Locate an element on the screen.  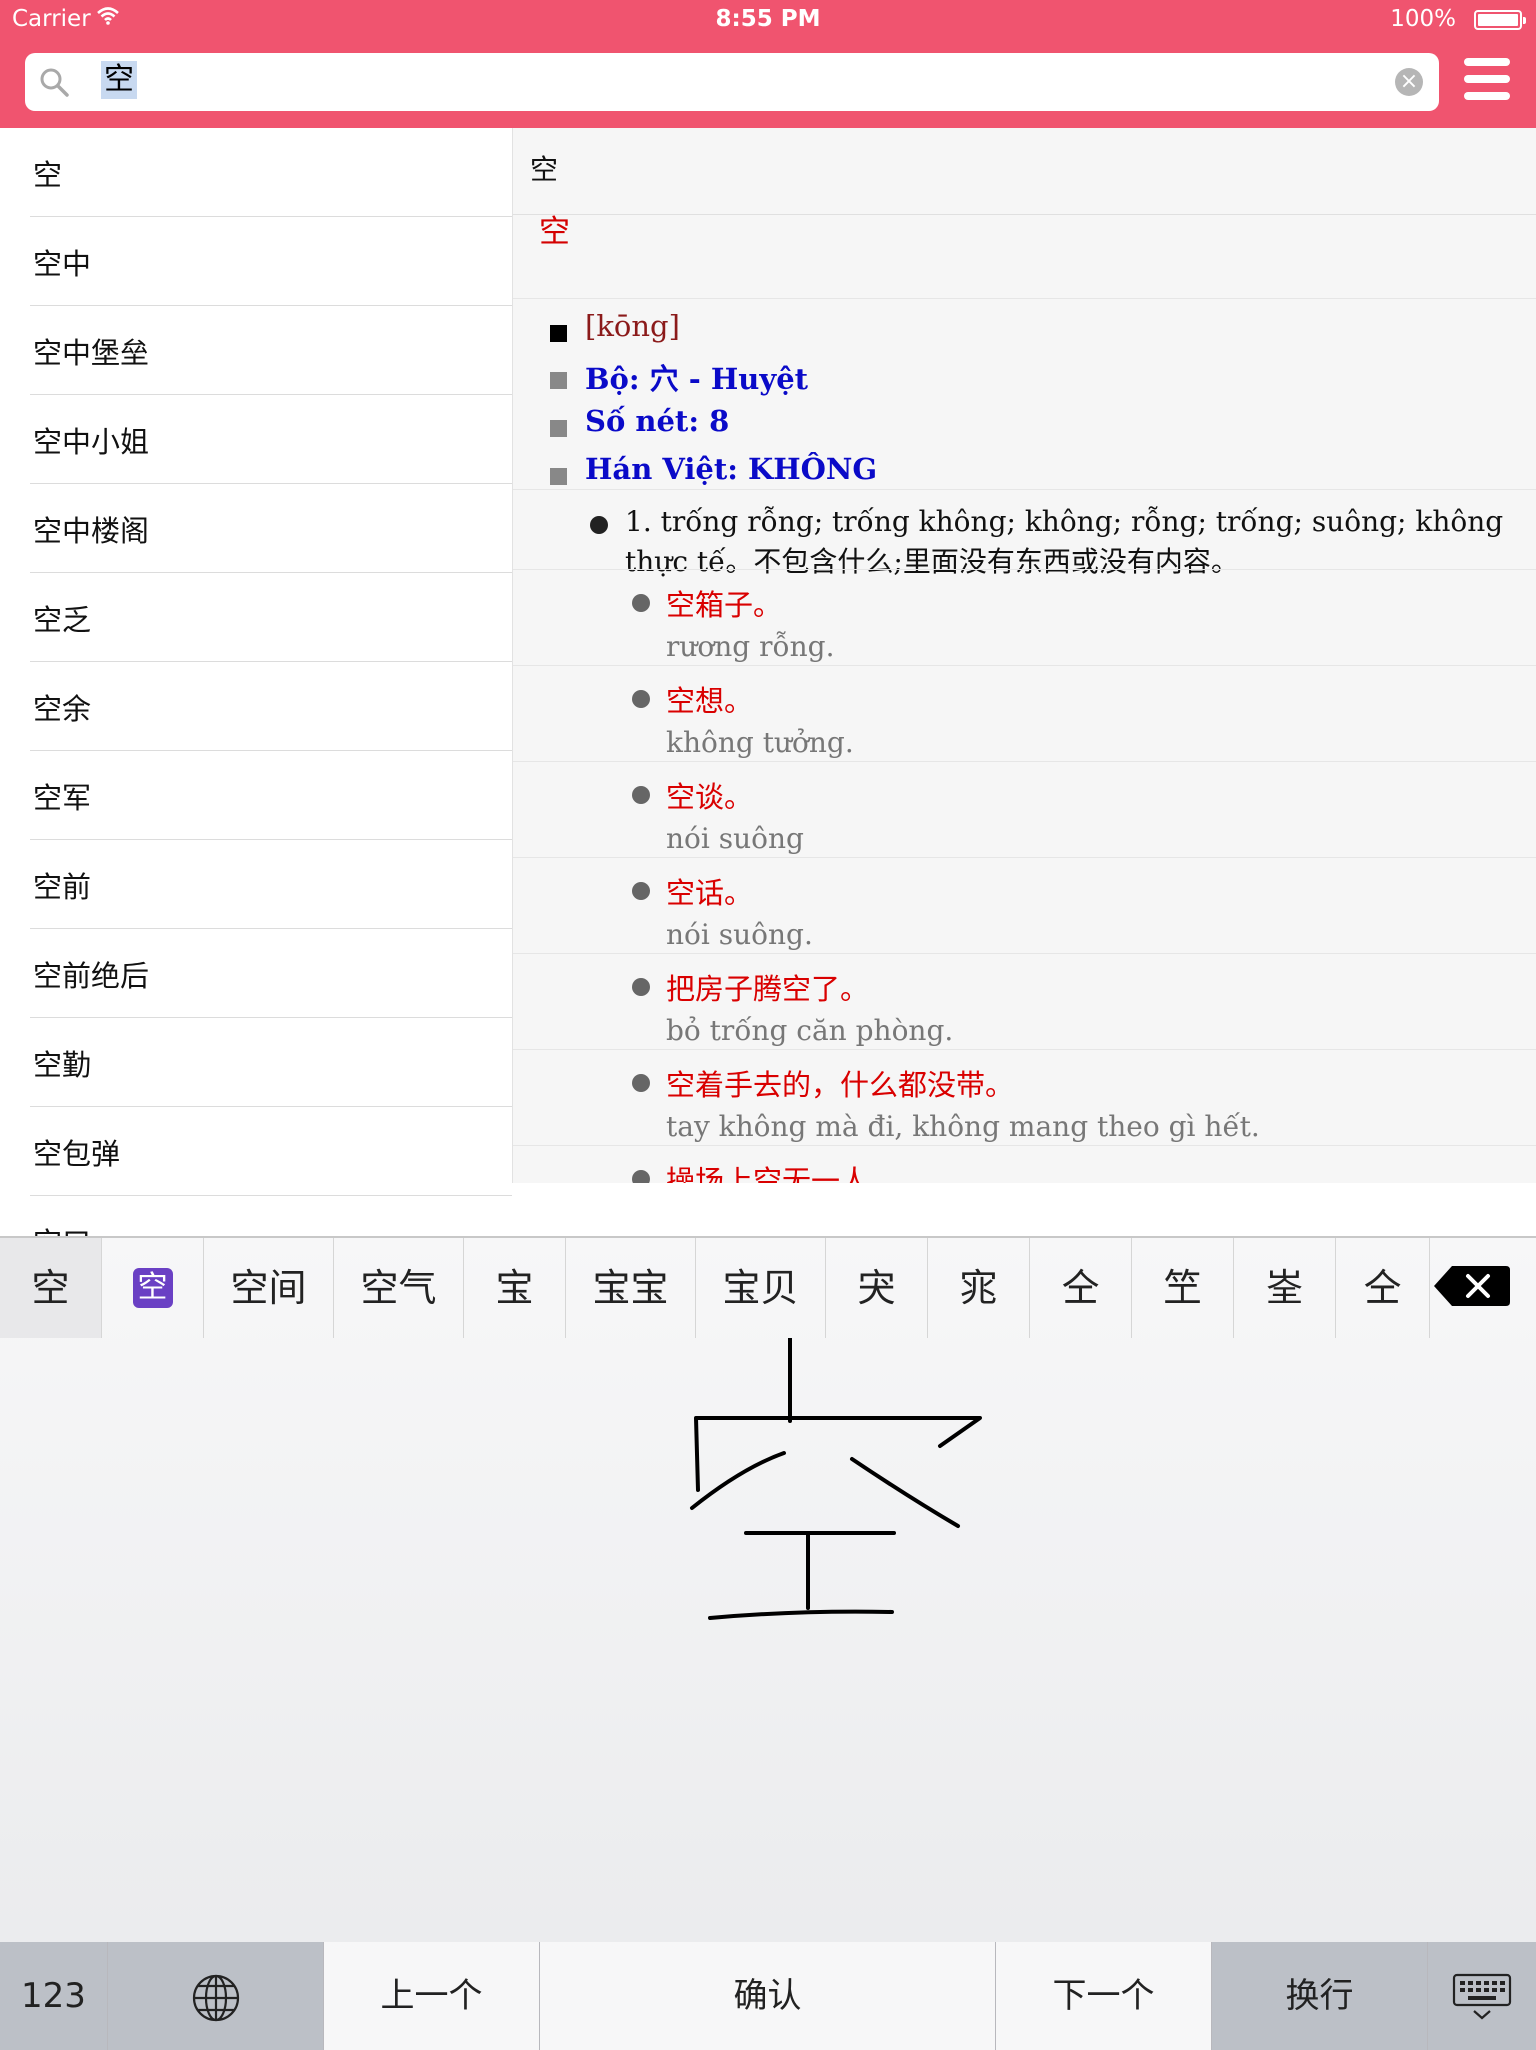
clock: 8:55 PM is located at coordinates (768, 19).